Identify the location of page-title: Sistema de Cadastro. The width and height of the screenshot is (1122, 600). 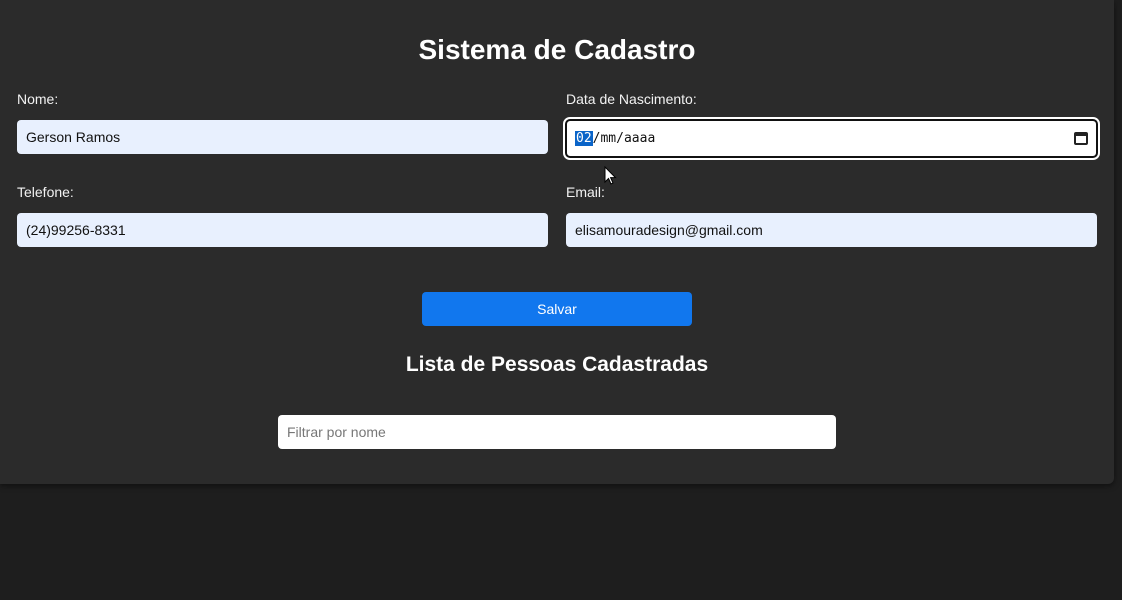
(557, 49).